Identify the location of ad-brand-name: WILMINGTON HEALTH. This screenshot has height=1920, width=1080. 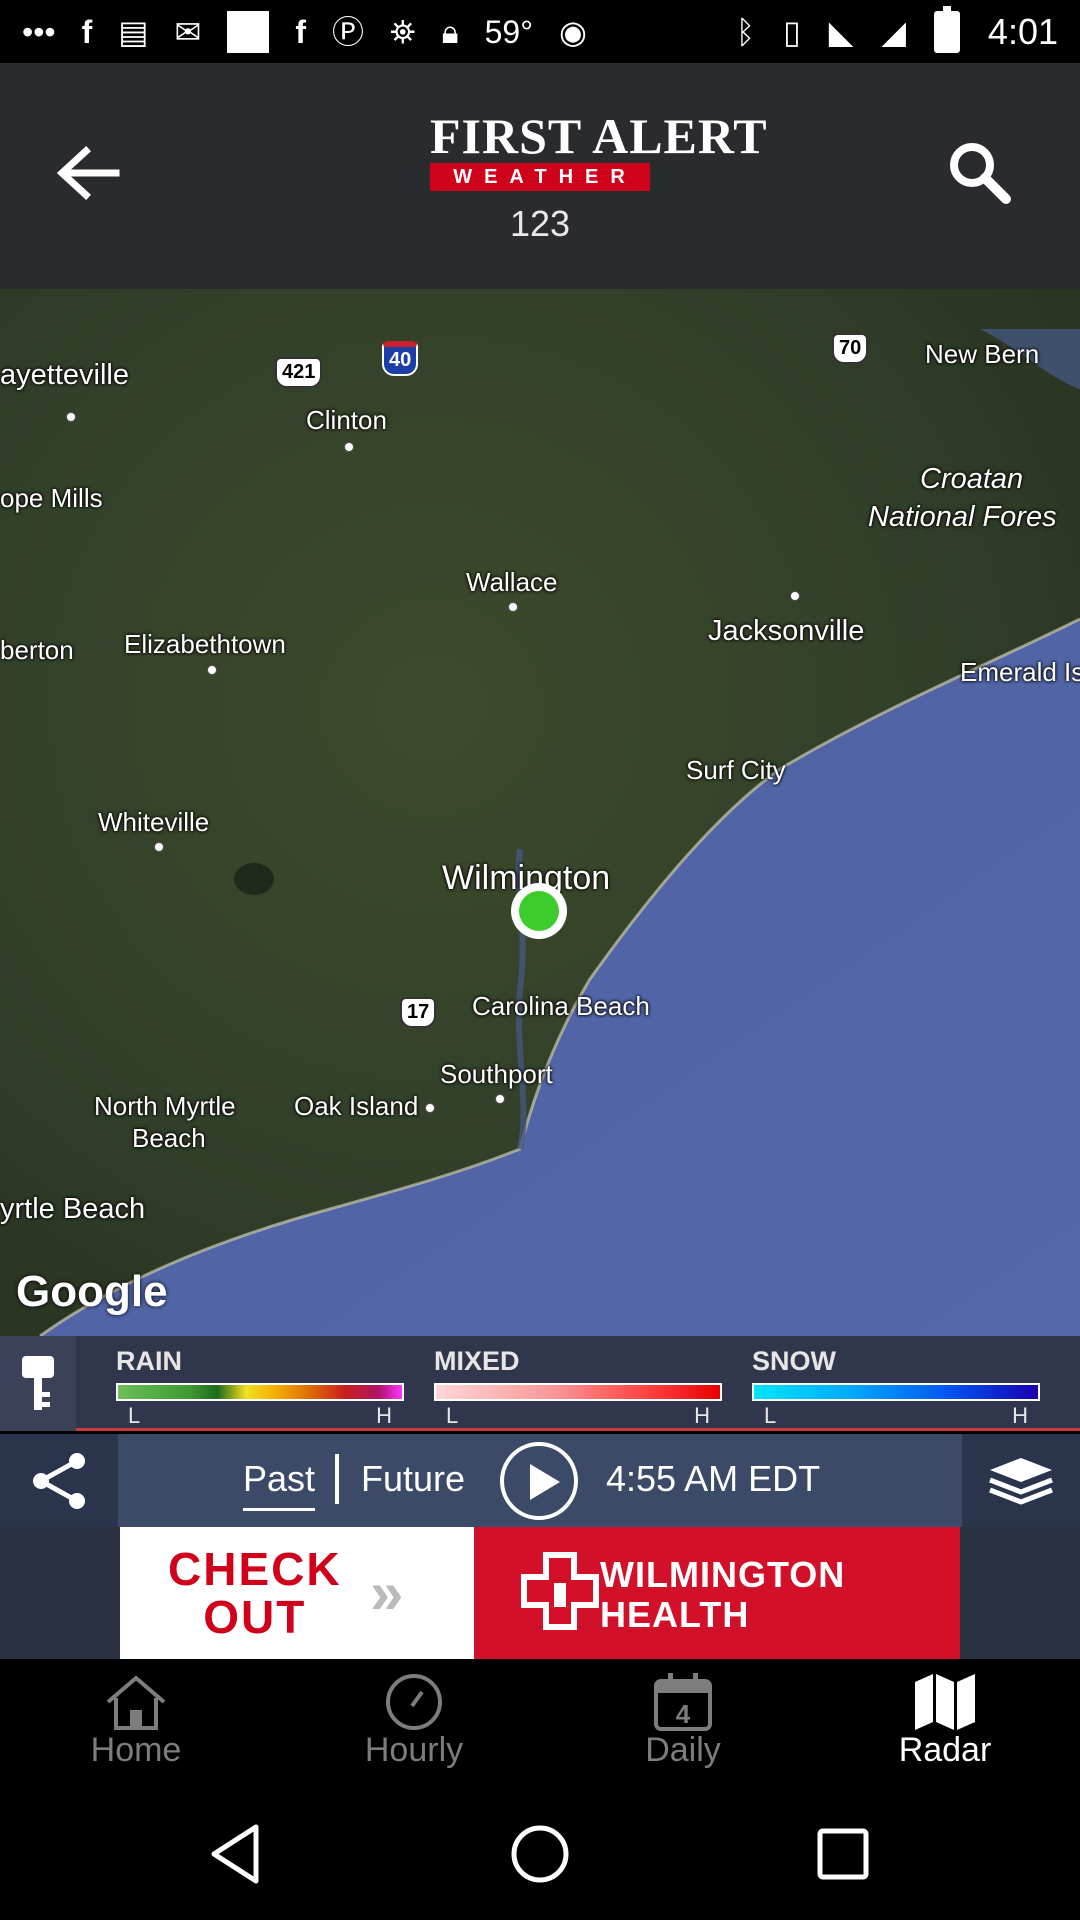
(722, 1595).